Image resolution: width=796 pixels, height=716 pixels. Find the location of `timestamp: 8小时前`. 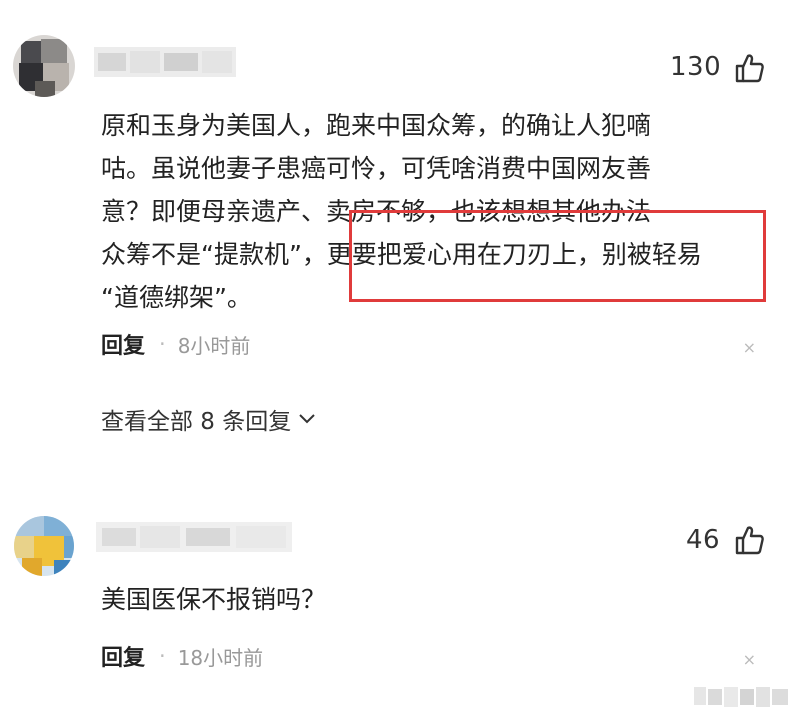

timestamp: 8小时前 is located at coordinates (214, 345).